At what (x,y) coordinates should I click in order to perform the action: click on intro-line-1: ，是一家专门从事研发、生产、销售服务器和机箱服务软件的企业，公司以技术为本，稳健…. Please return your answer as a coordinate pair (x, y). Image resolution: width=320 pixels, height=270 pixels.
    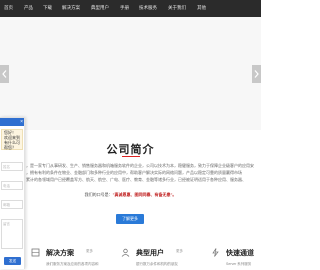
    Looking at the image, I should click on (140, 165).